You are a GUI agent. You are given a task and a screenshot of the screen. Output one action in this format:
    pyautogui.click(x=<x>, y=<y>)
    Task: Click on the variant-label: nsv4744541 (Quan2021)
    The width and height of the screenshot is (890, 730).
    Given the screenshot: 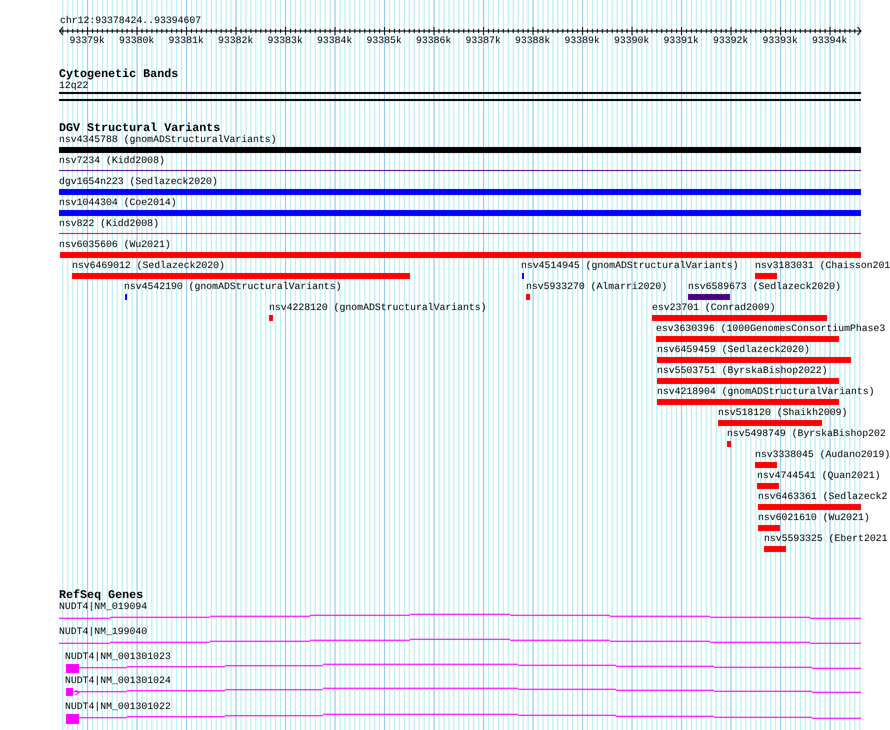 What is the action you would take?
    pyautogui.click(x=818, y=476)
    